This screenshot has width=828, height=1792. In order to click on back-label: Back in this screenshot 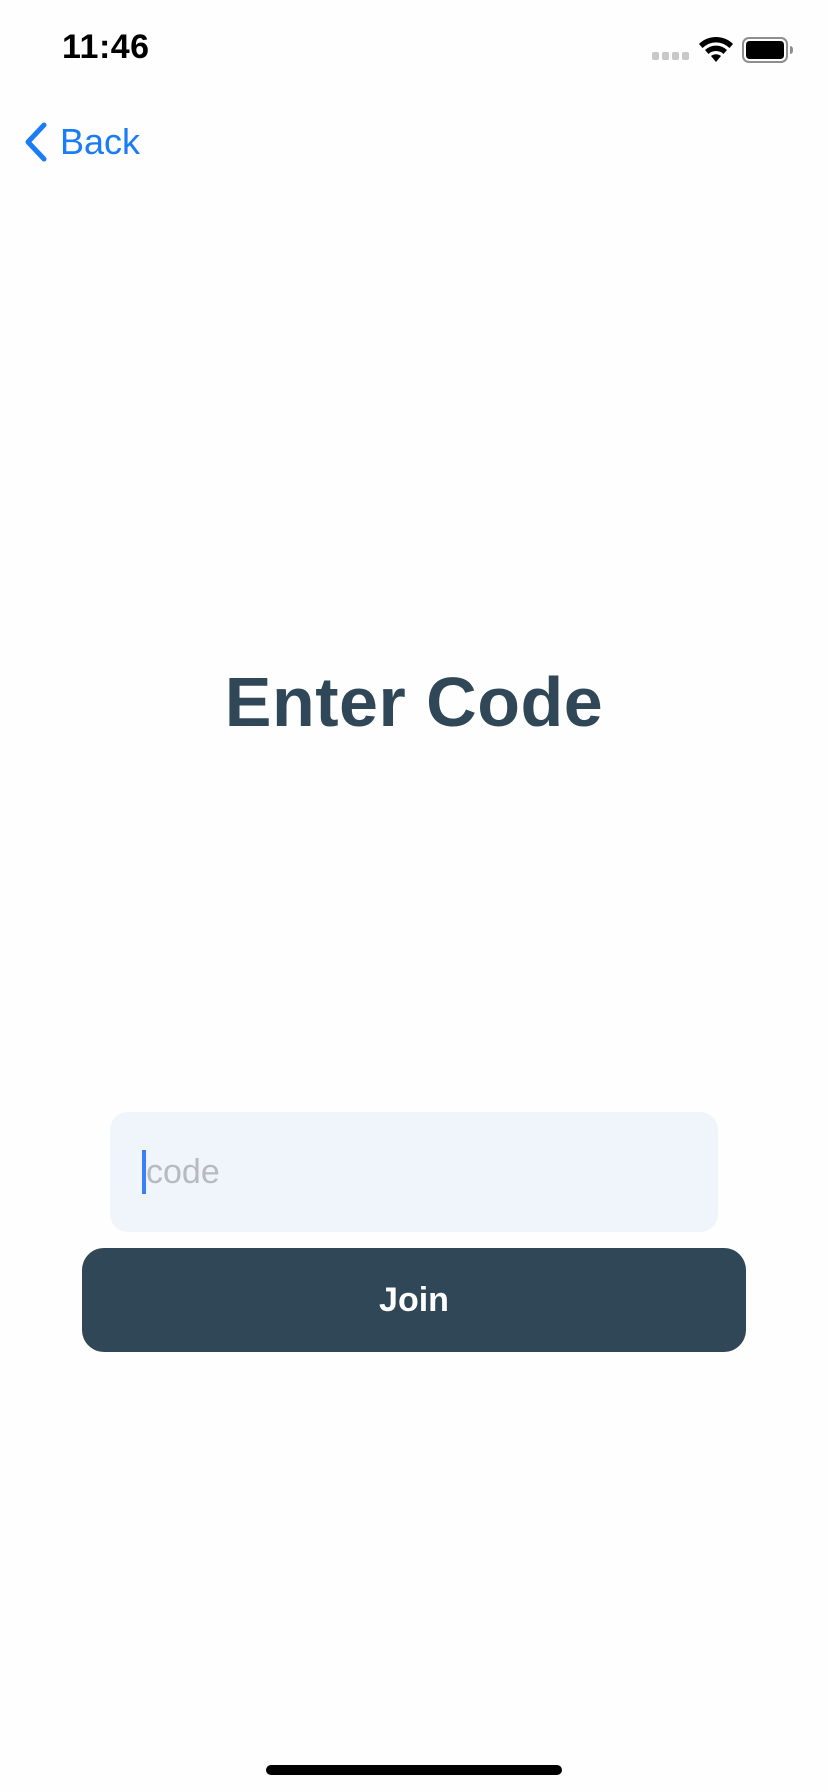, I will do `click(100, 141)`.